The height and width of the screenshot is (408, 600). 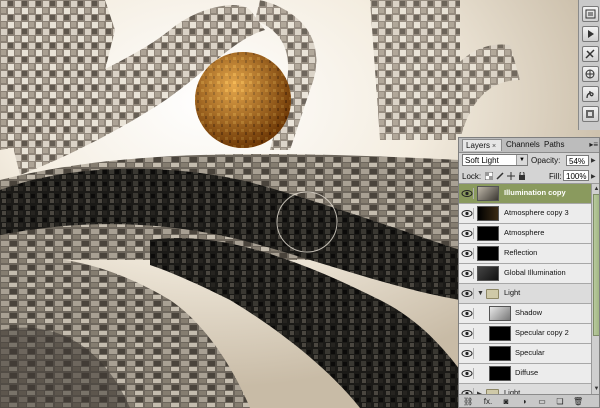 What do you see at coordinates (521, 160) in the screenshot?
I see `chevron-down-icon: ▼` at bounding box center [521, 160].